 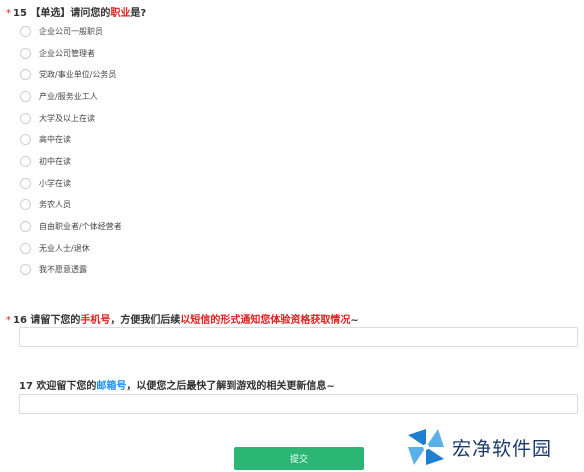 I want to click on question-17-title-prefix: 17 欢迎留下您的, so click(x=58, y=386).